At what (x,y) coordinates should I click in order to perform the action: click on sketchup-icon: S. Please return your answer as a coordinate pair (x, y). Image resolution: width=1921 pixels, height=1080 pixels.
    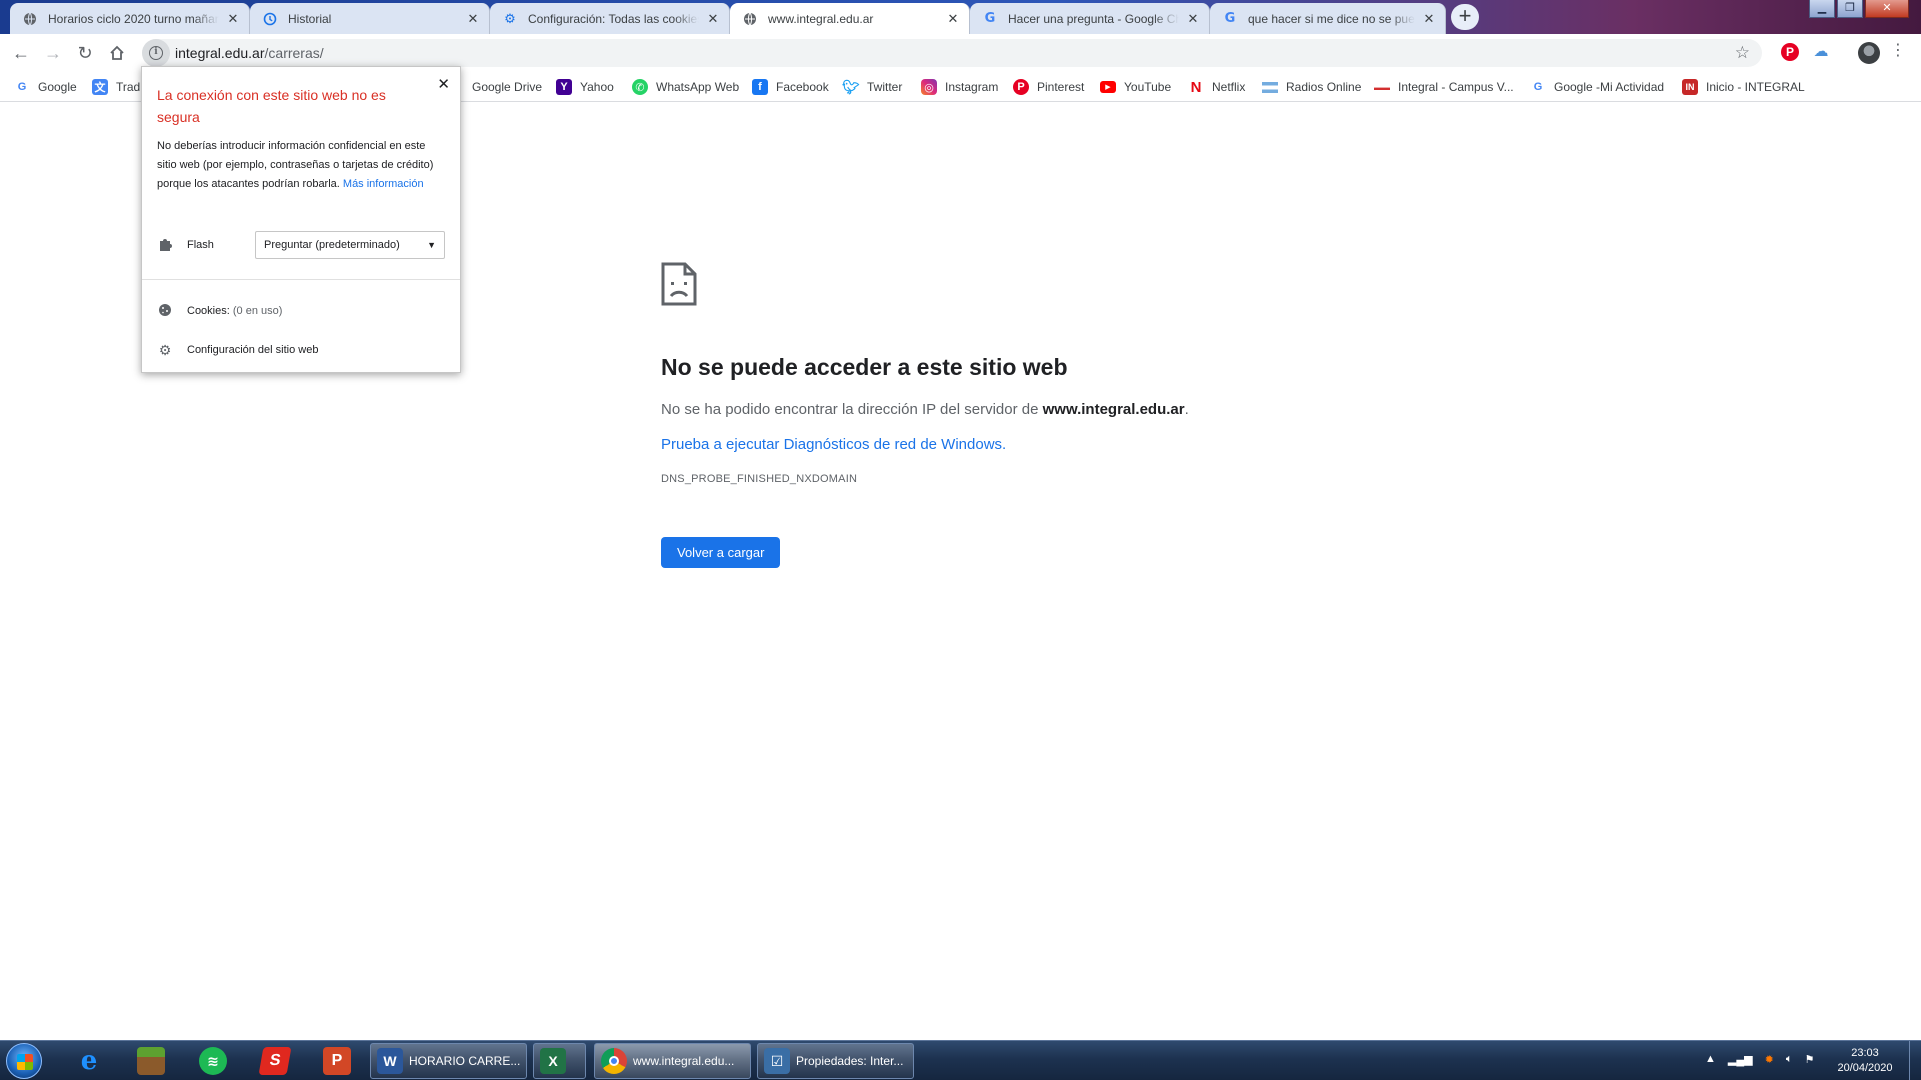
    Looking at the image, I should click on (275, 1061).